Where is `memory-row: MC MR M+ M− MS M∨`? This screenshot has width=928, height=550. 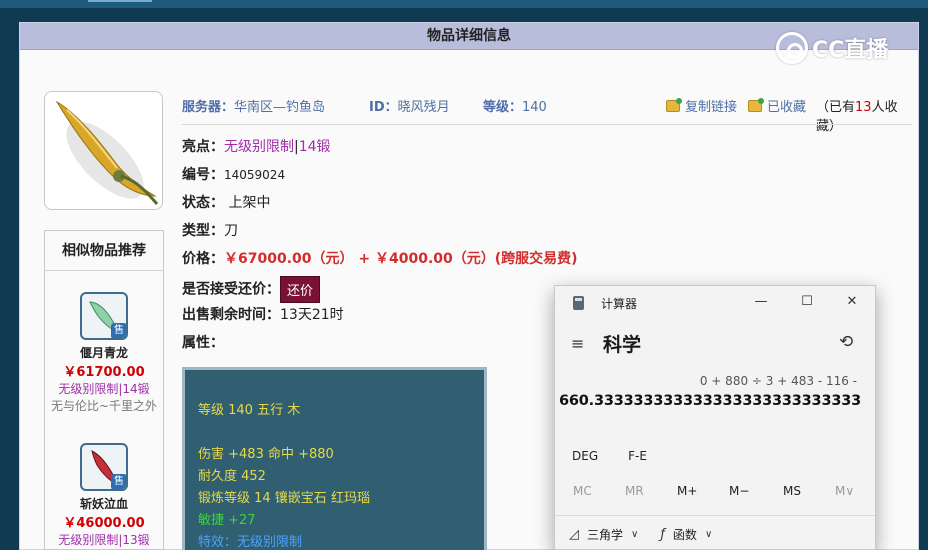 memory-row: MC MR M+ M− MS M∨ is located at coordinates (715, 493).